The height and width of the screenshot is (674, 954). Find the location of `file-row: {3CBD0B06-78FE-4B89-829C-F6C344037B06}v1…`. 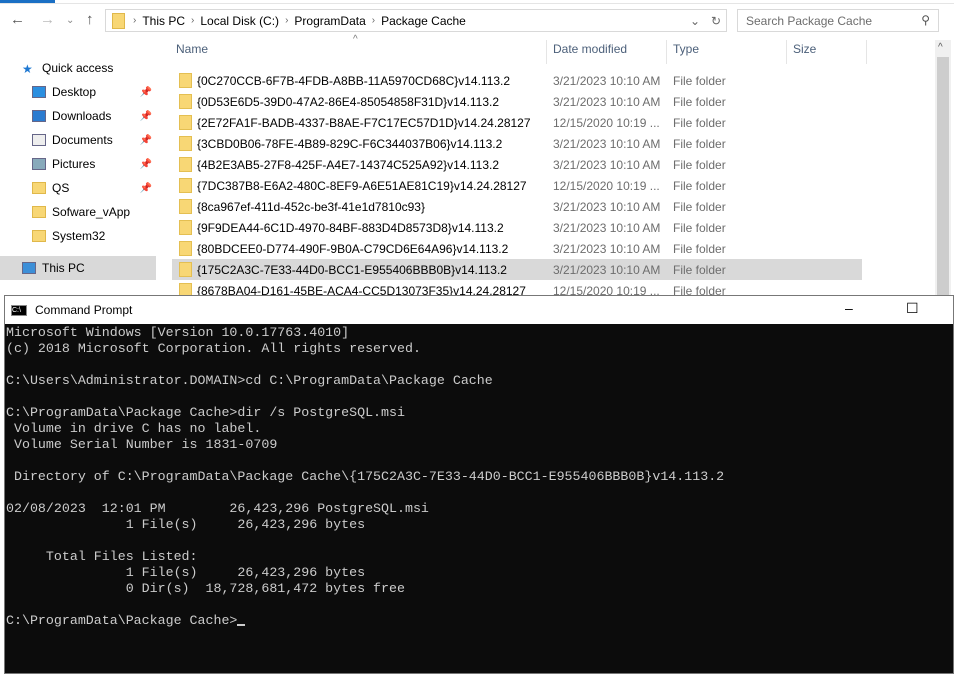

file-row: {3CBD0B06-78FE-4B89-829C-F6C344037B06}v1… is located at coordinates (517, 143).